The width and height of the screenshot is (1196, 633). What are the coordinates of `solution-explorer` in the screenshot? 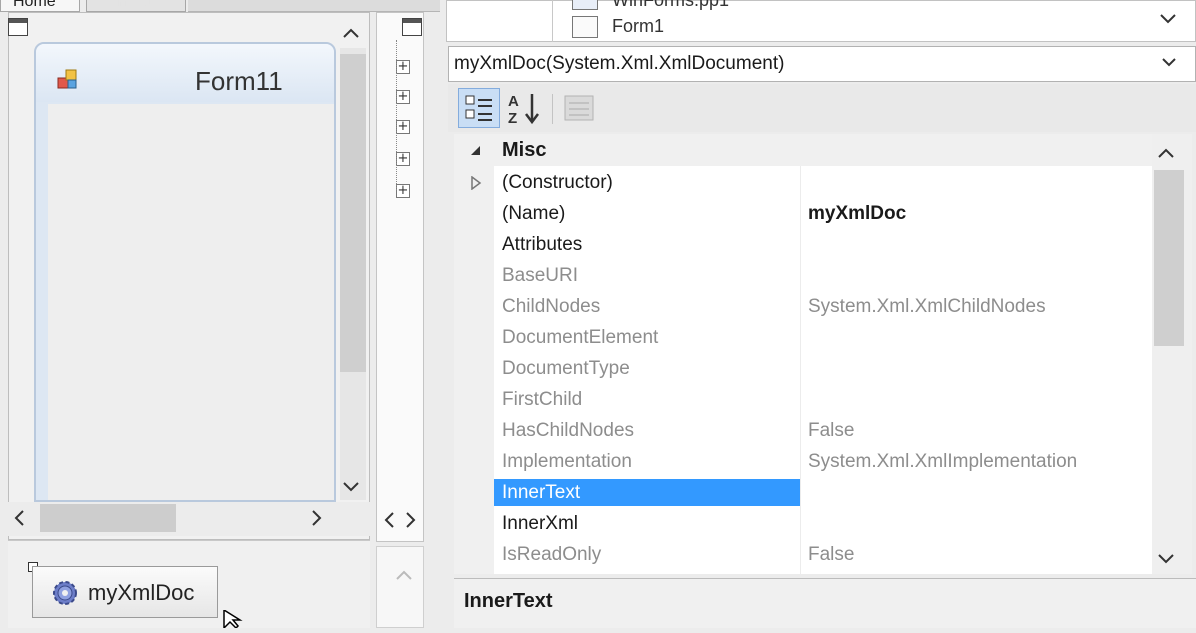 It's located at (821, 21).